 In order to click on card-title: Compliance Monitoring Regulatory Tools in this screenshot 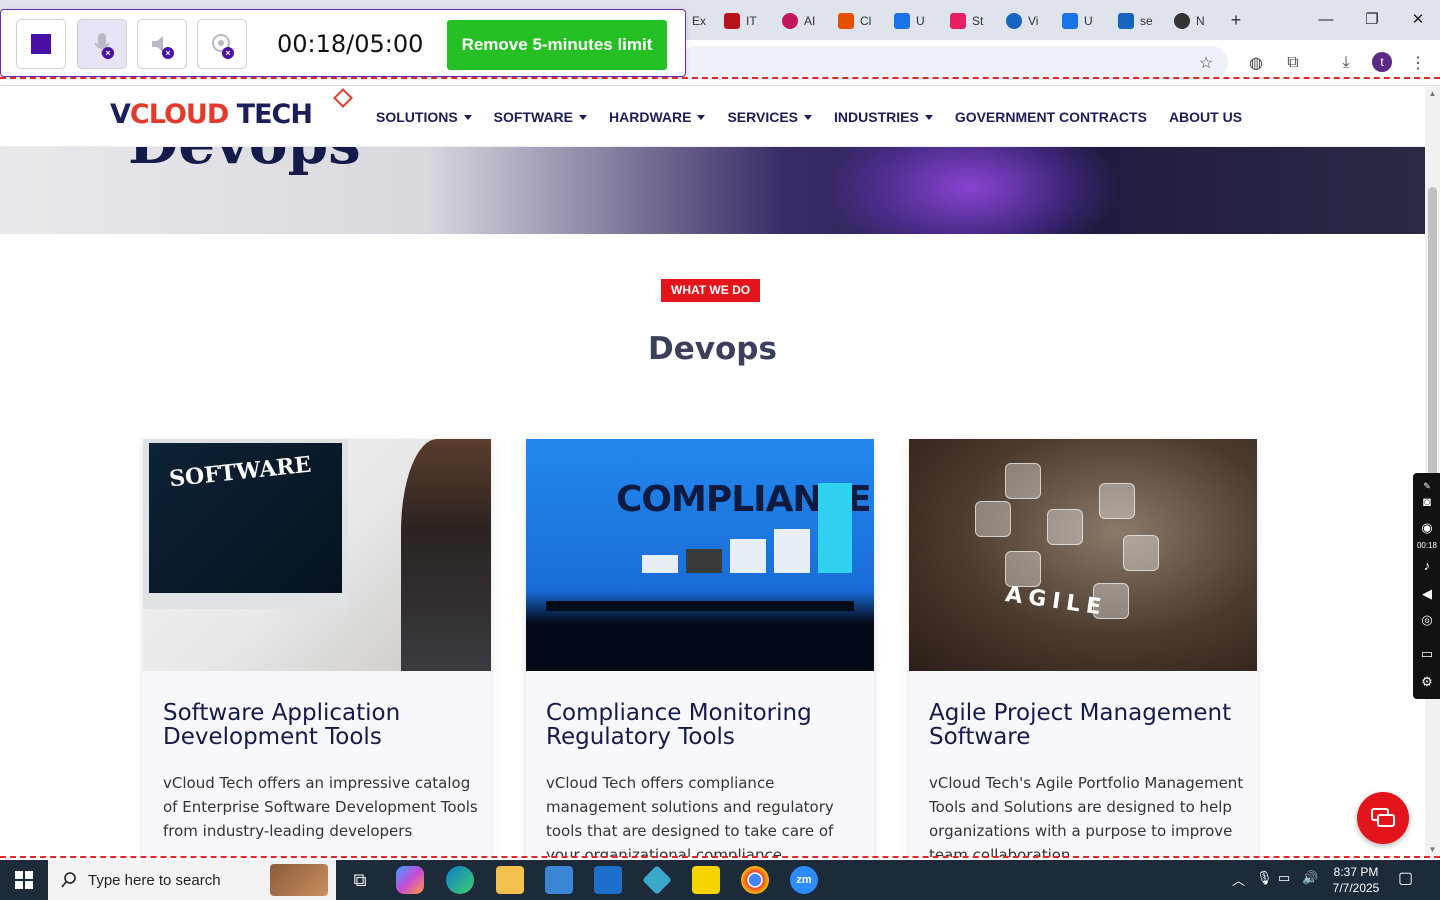, I will do `click(701, 725)`.